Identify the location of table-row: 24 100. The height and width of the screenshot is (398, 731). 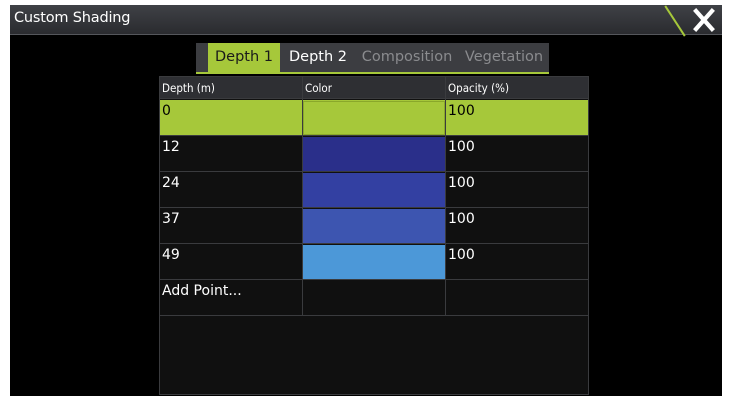
(374, 190).